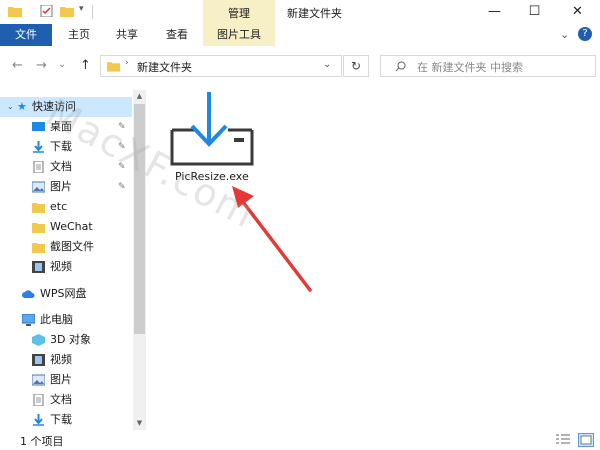 The width and height of the screenshot is (600, 450). I want to click on tab-view: 查看, so click(177, 35).